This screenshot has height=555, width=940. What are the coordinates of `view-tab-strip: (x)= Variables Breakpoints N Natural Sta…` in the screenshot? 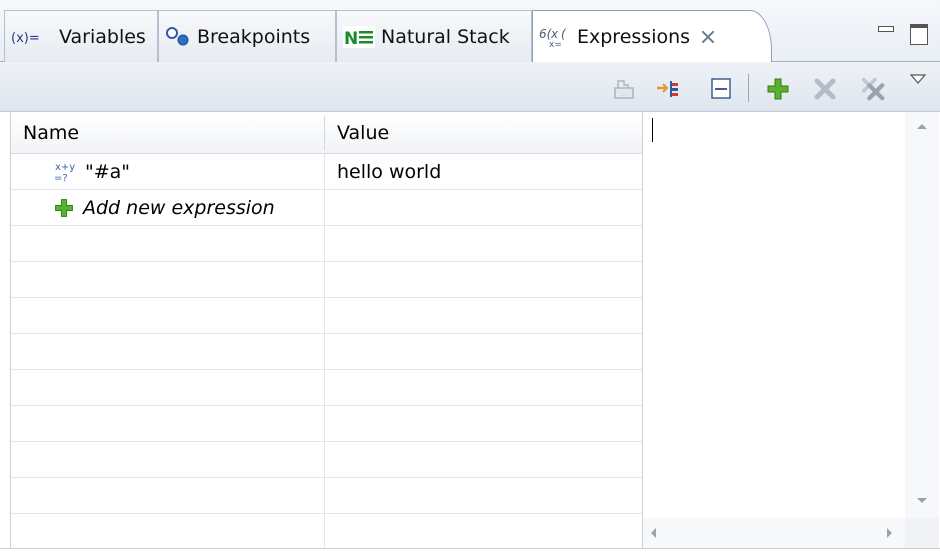 It's located at (470, 31).